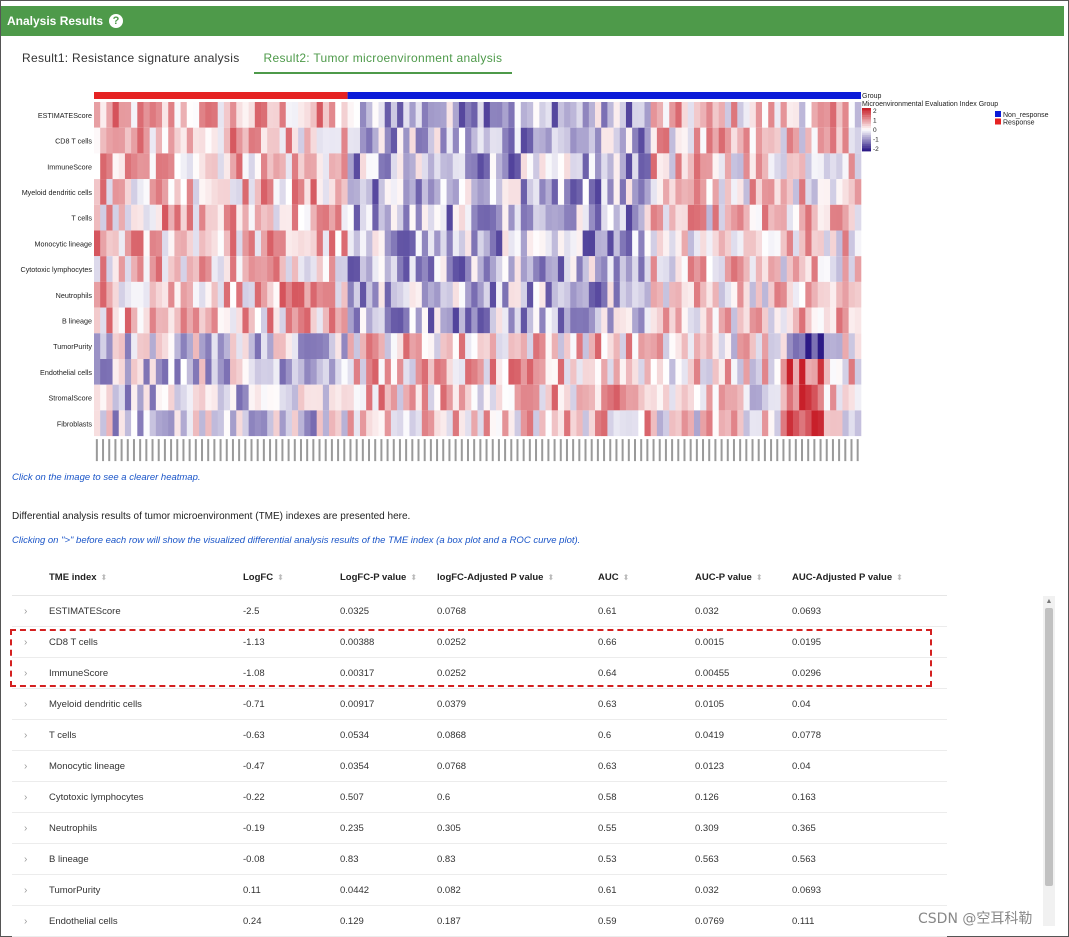 The height and width of the screenshot is (937, 1069). Describe the element at coordinates (254, 735) in the screenshot. I see `cell-logfc: -0.63` at that location.